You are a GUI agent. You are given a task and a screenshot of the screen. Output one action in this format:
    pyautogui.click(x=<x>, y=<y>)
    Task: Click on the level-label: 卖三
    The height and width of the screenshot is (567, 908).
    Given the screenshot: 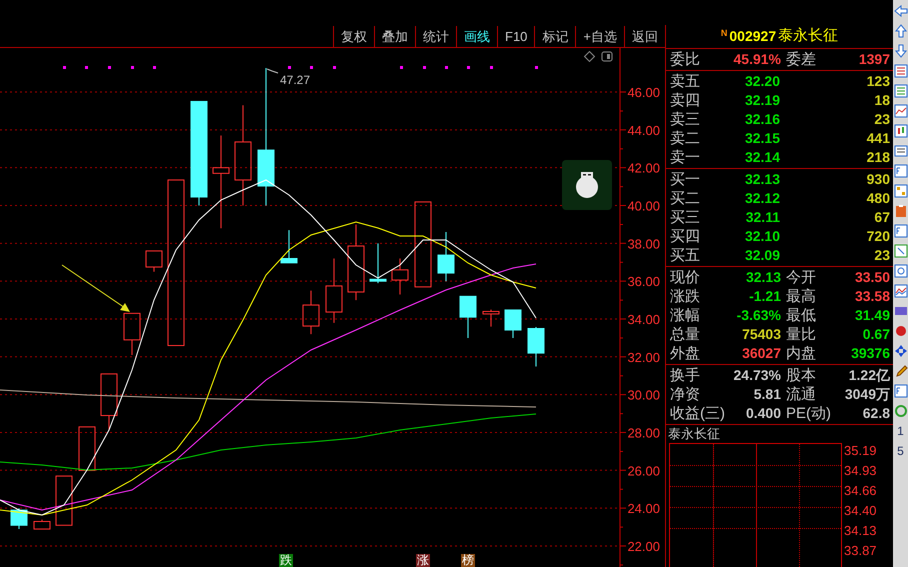 What is the action you would take?
    pyautogui.click(x=685, y=119)
    